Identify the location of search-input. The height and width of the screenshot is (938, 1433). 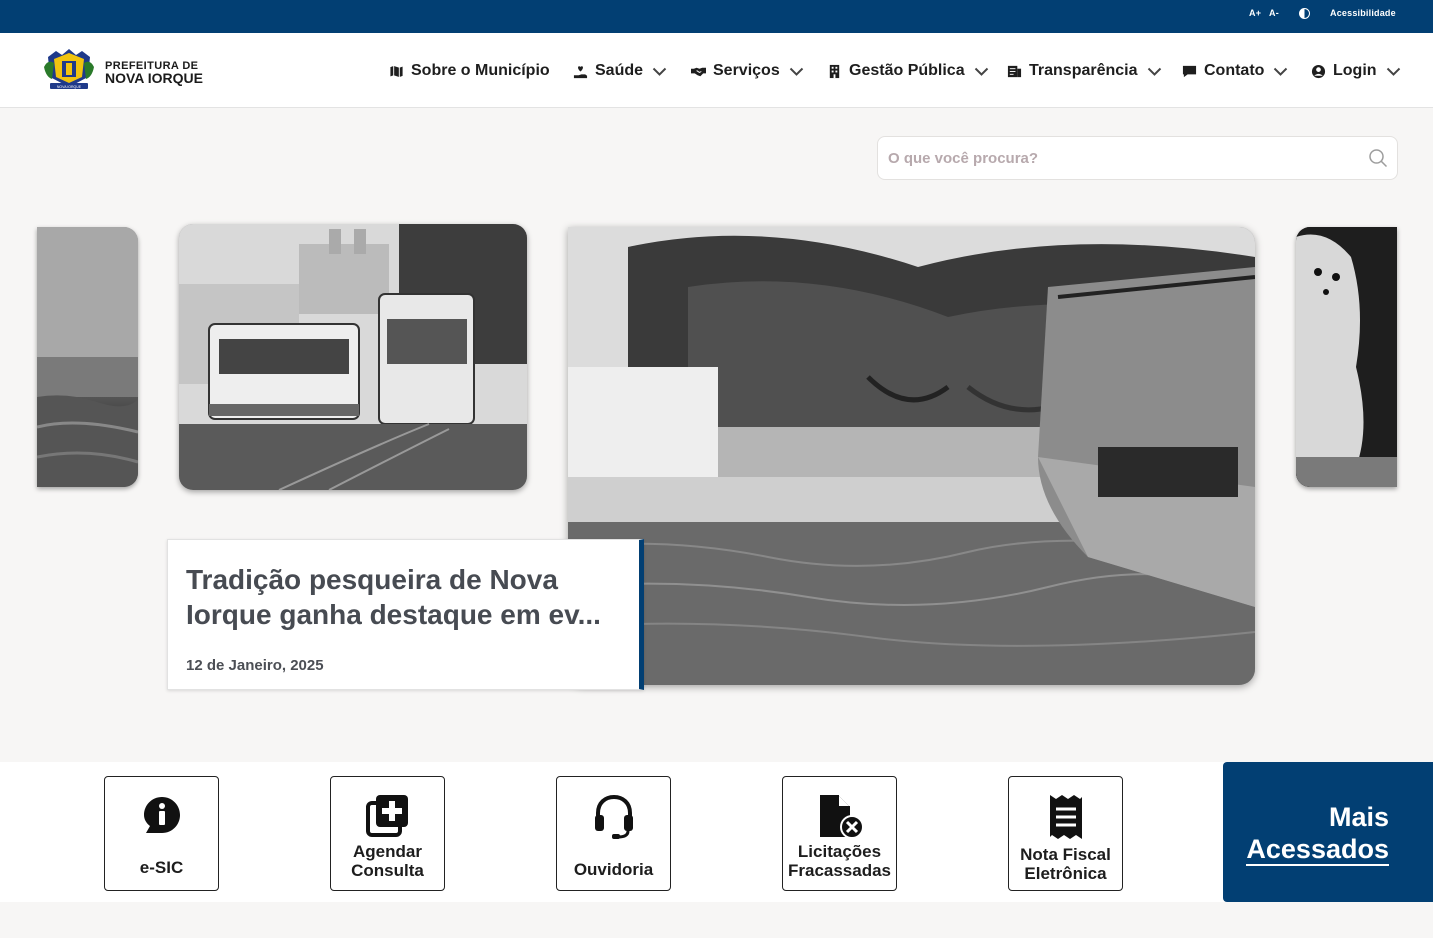
(1123, 158).